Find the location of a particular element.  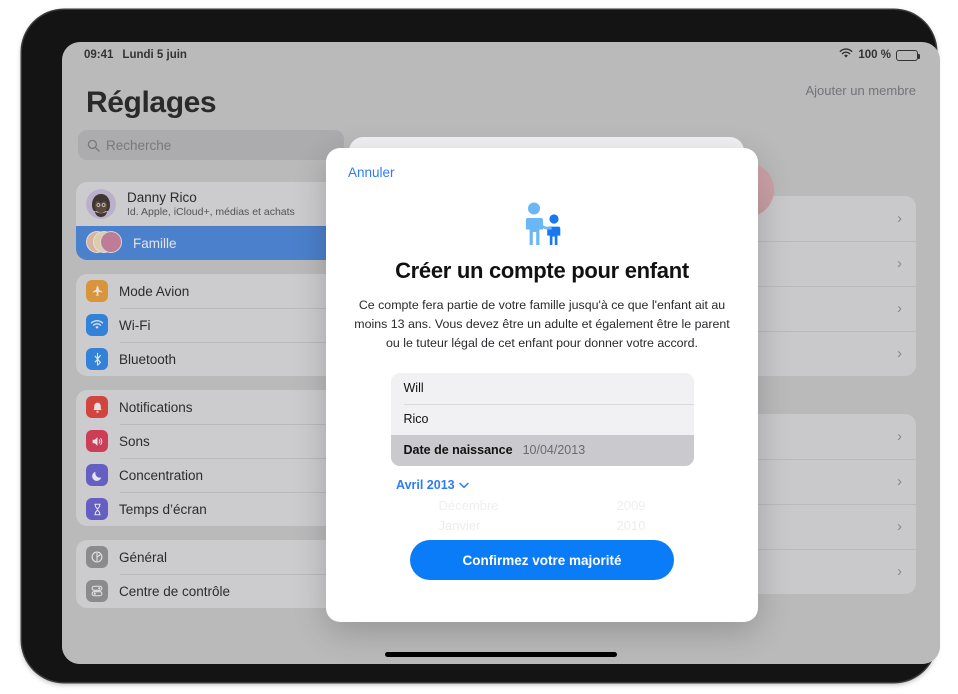

sidebar-item-centre-de-controle: Centre de contrôle is located at coordinates (211, 591).